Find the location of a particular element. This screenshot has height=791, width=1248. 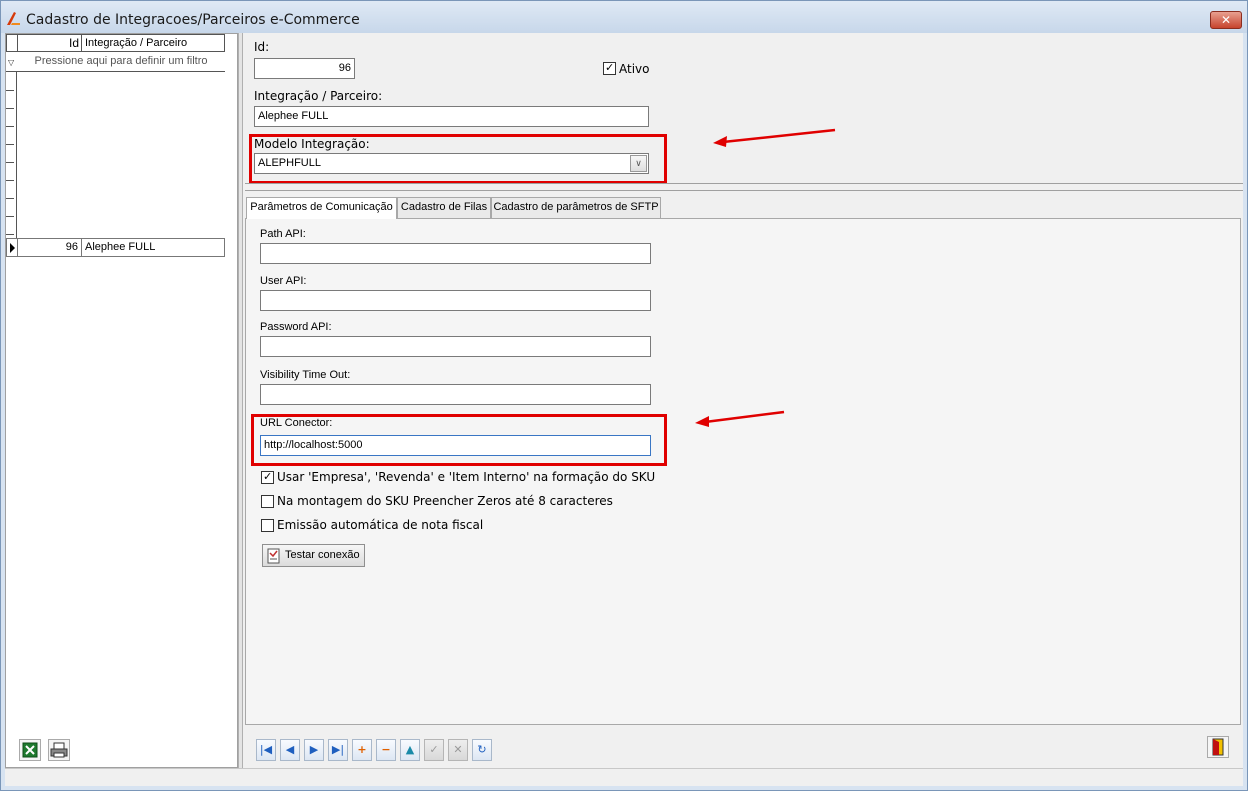

ativo-label: Ativo is located at coordinates (634, 69).